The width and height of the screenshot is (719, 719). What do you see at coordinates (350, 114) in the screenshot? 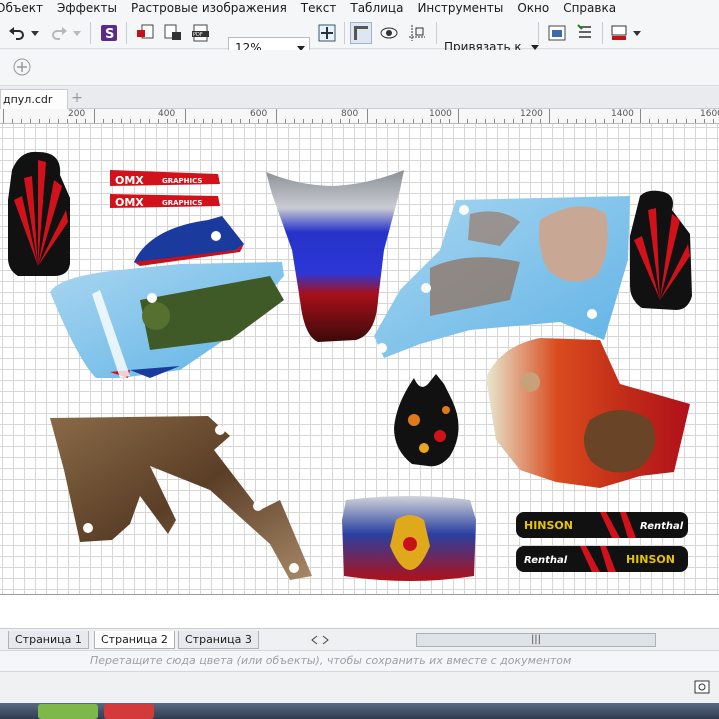
I see `ruler-label: 800` at bounding box center [350, 114].